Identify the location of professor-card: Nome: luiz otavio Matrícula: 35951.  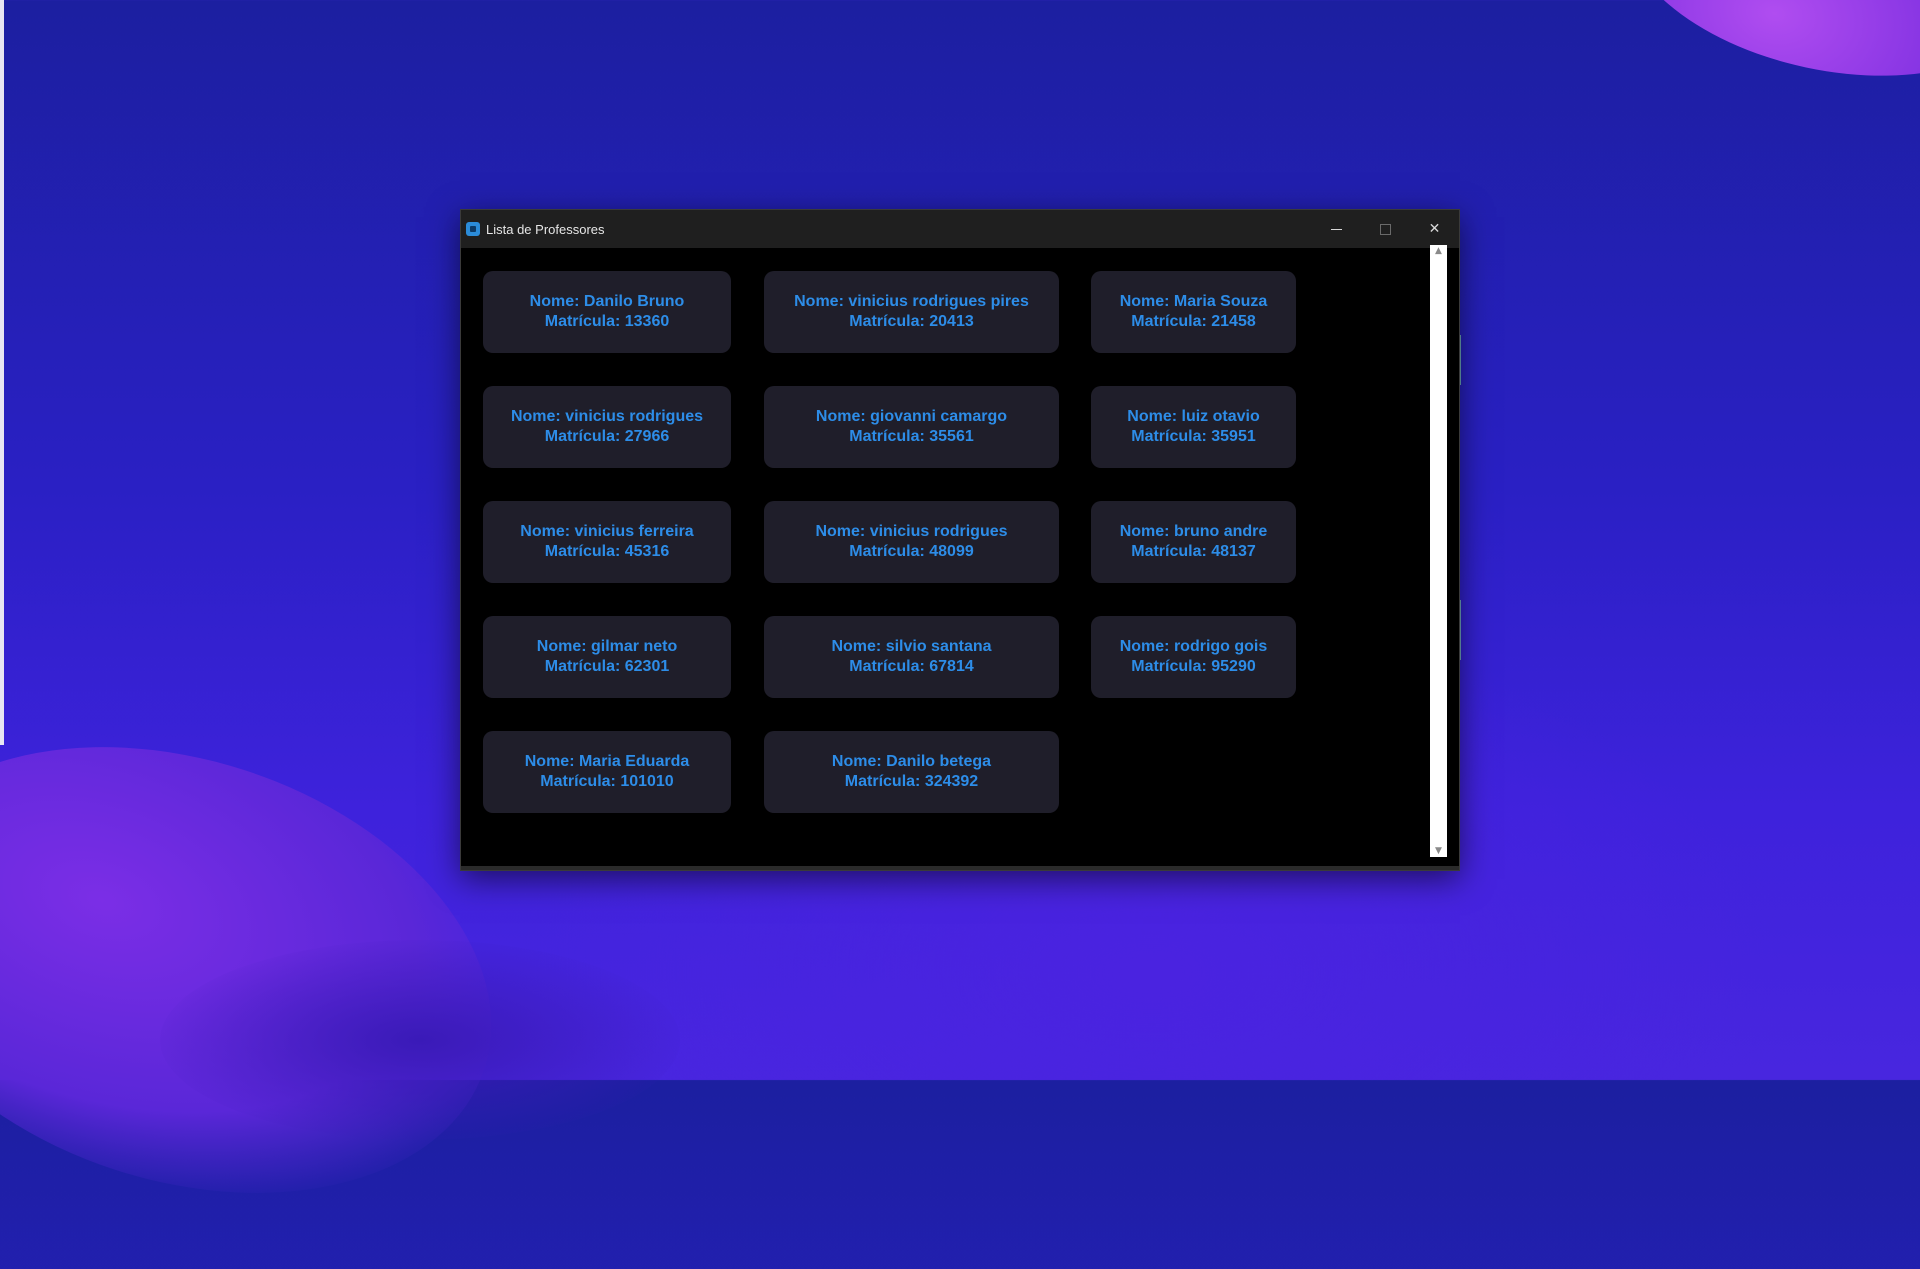
(1193, 427).